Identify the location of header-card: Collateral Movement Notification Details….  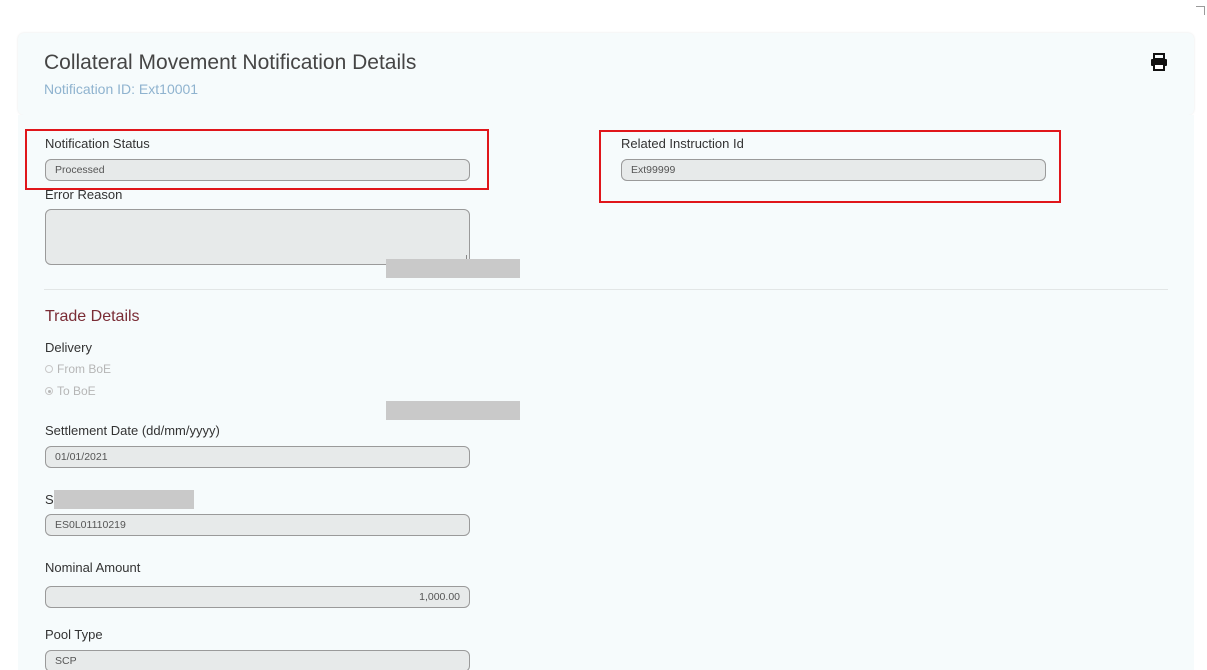
(606, 74).